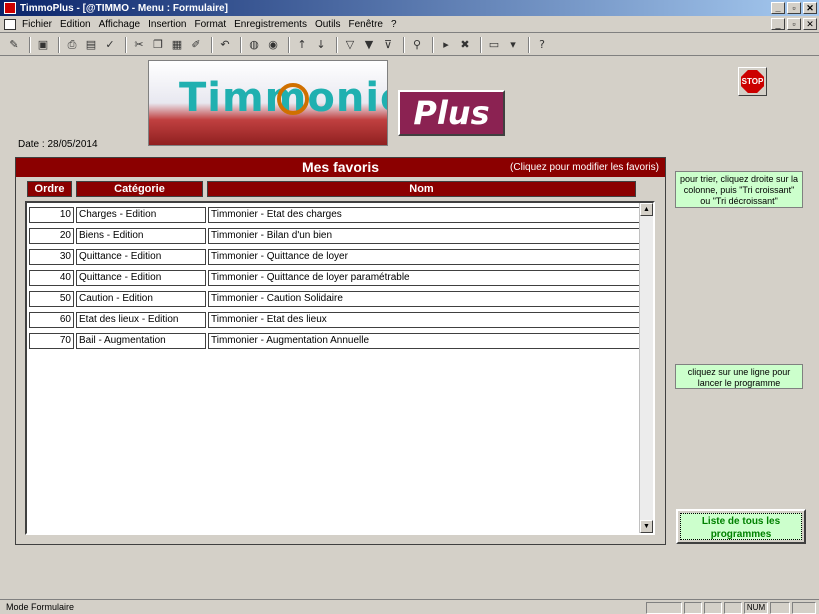 The width and height of the screenshot is (819, 614). What do you see at coordinates (49, 189) in the screenshot?
I see `column-header-order: Ordre` at bounding box center [49, 189].